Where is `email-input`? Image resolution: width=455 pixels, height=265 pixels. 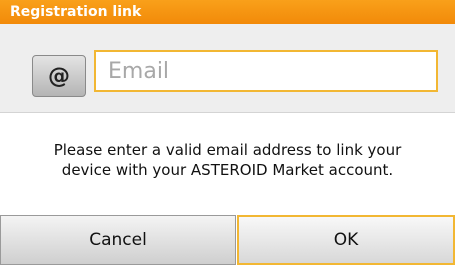
email-input is located at coordinates (266, 71).